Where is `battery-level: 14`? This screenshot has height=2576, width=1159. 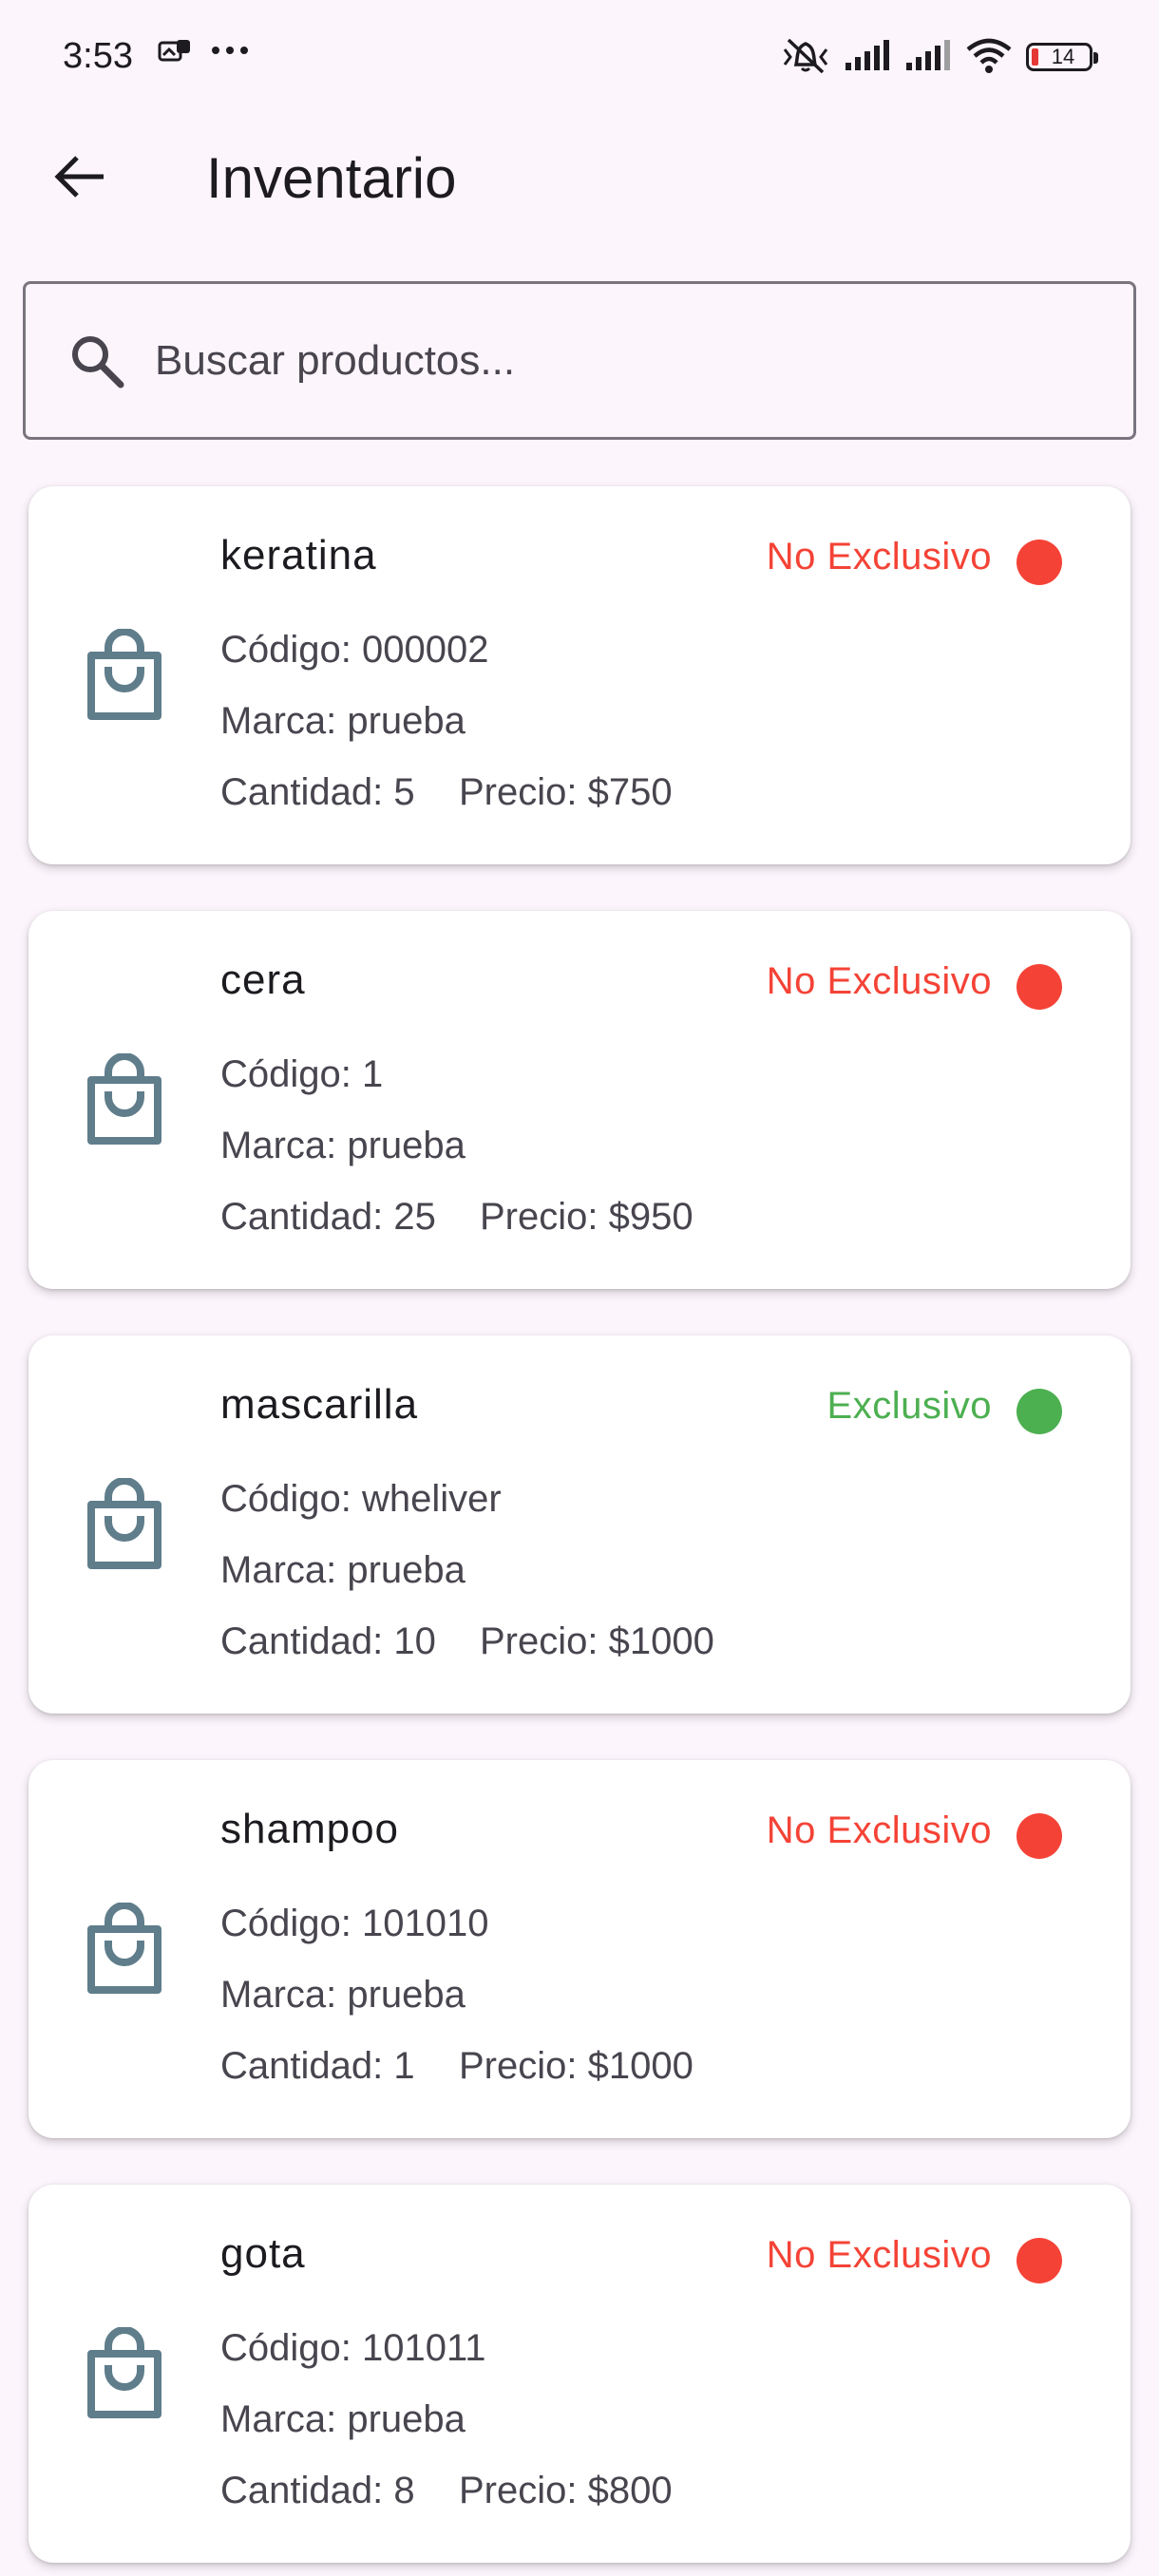
battery-level: 14 is located at coordinates (1063, 56).